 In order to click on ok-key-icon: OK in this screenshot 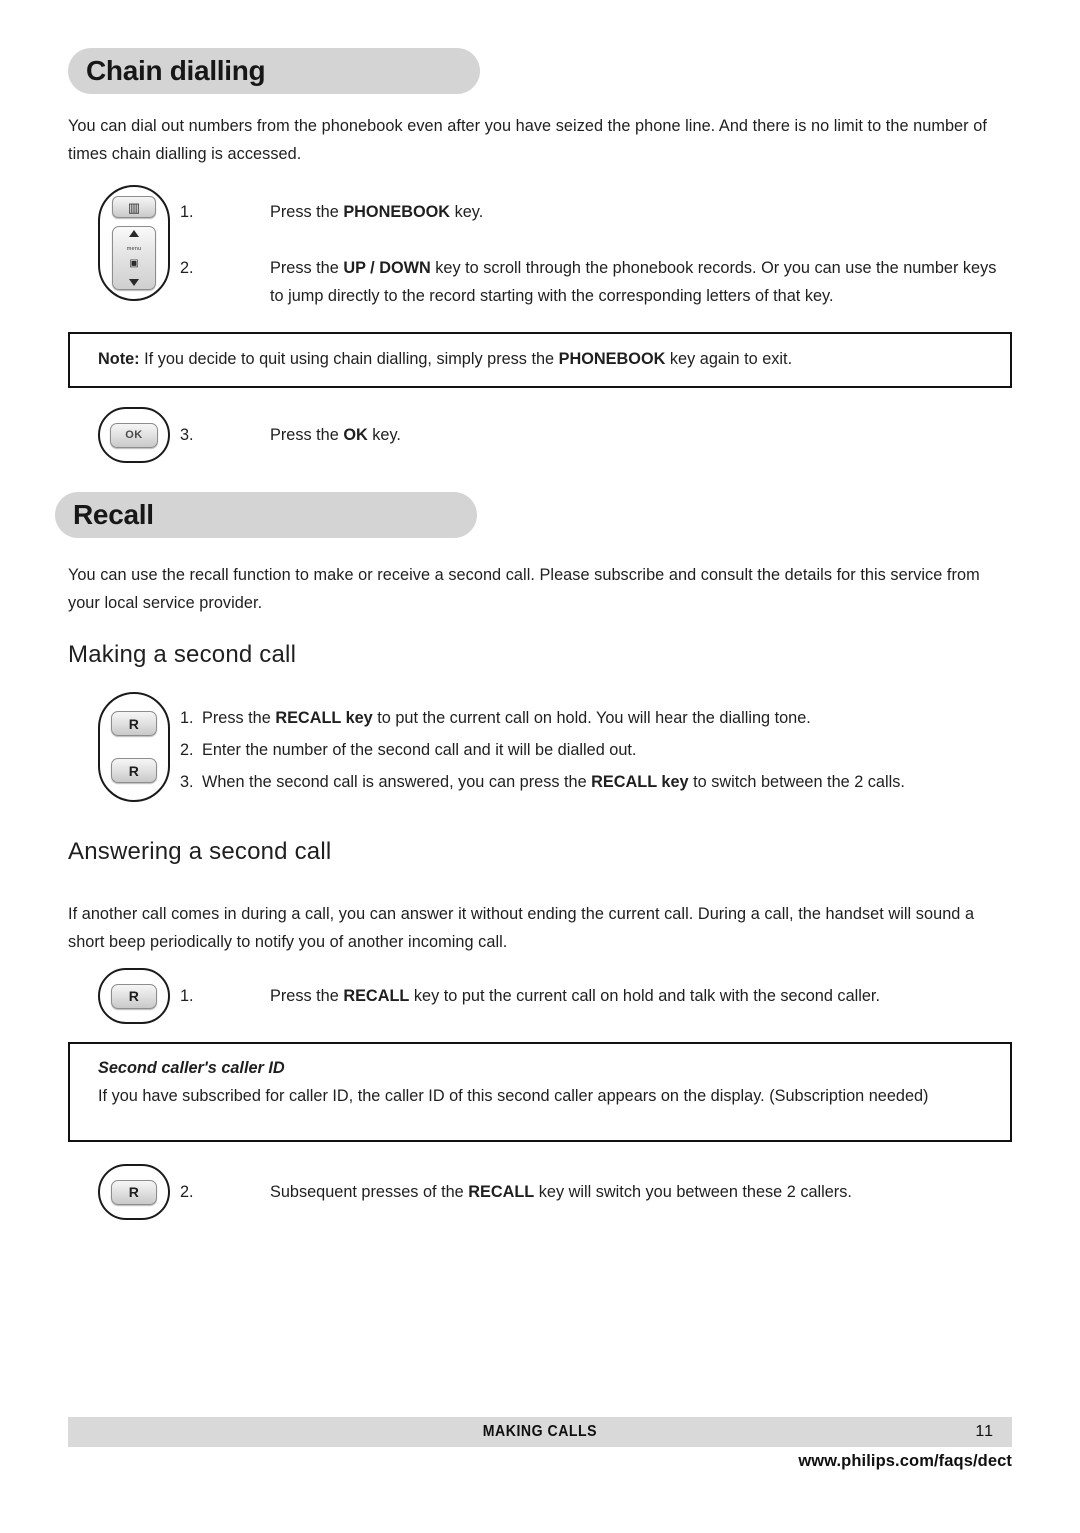, I will do `click(134, 435)`.